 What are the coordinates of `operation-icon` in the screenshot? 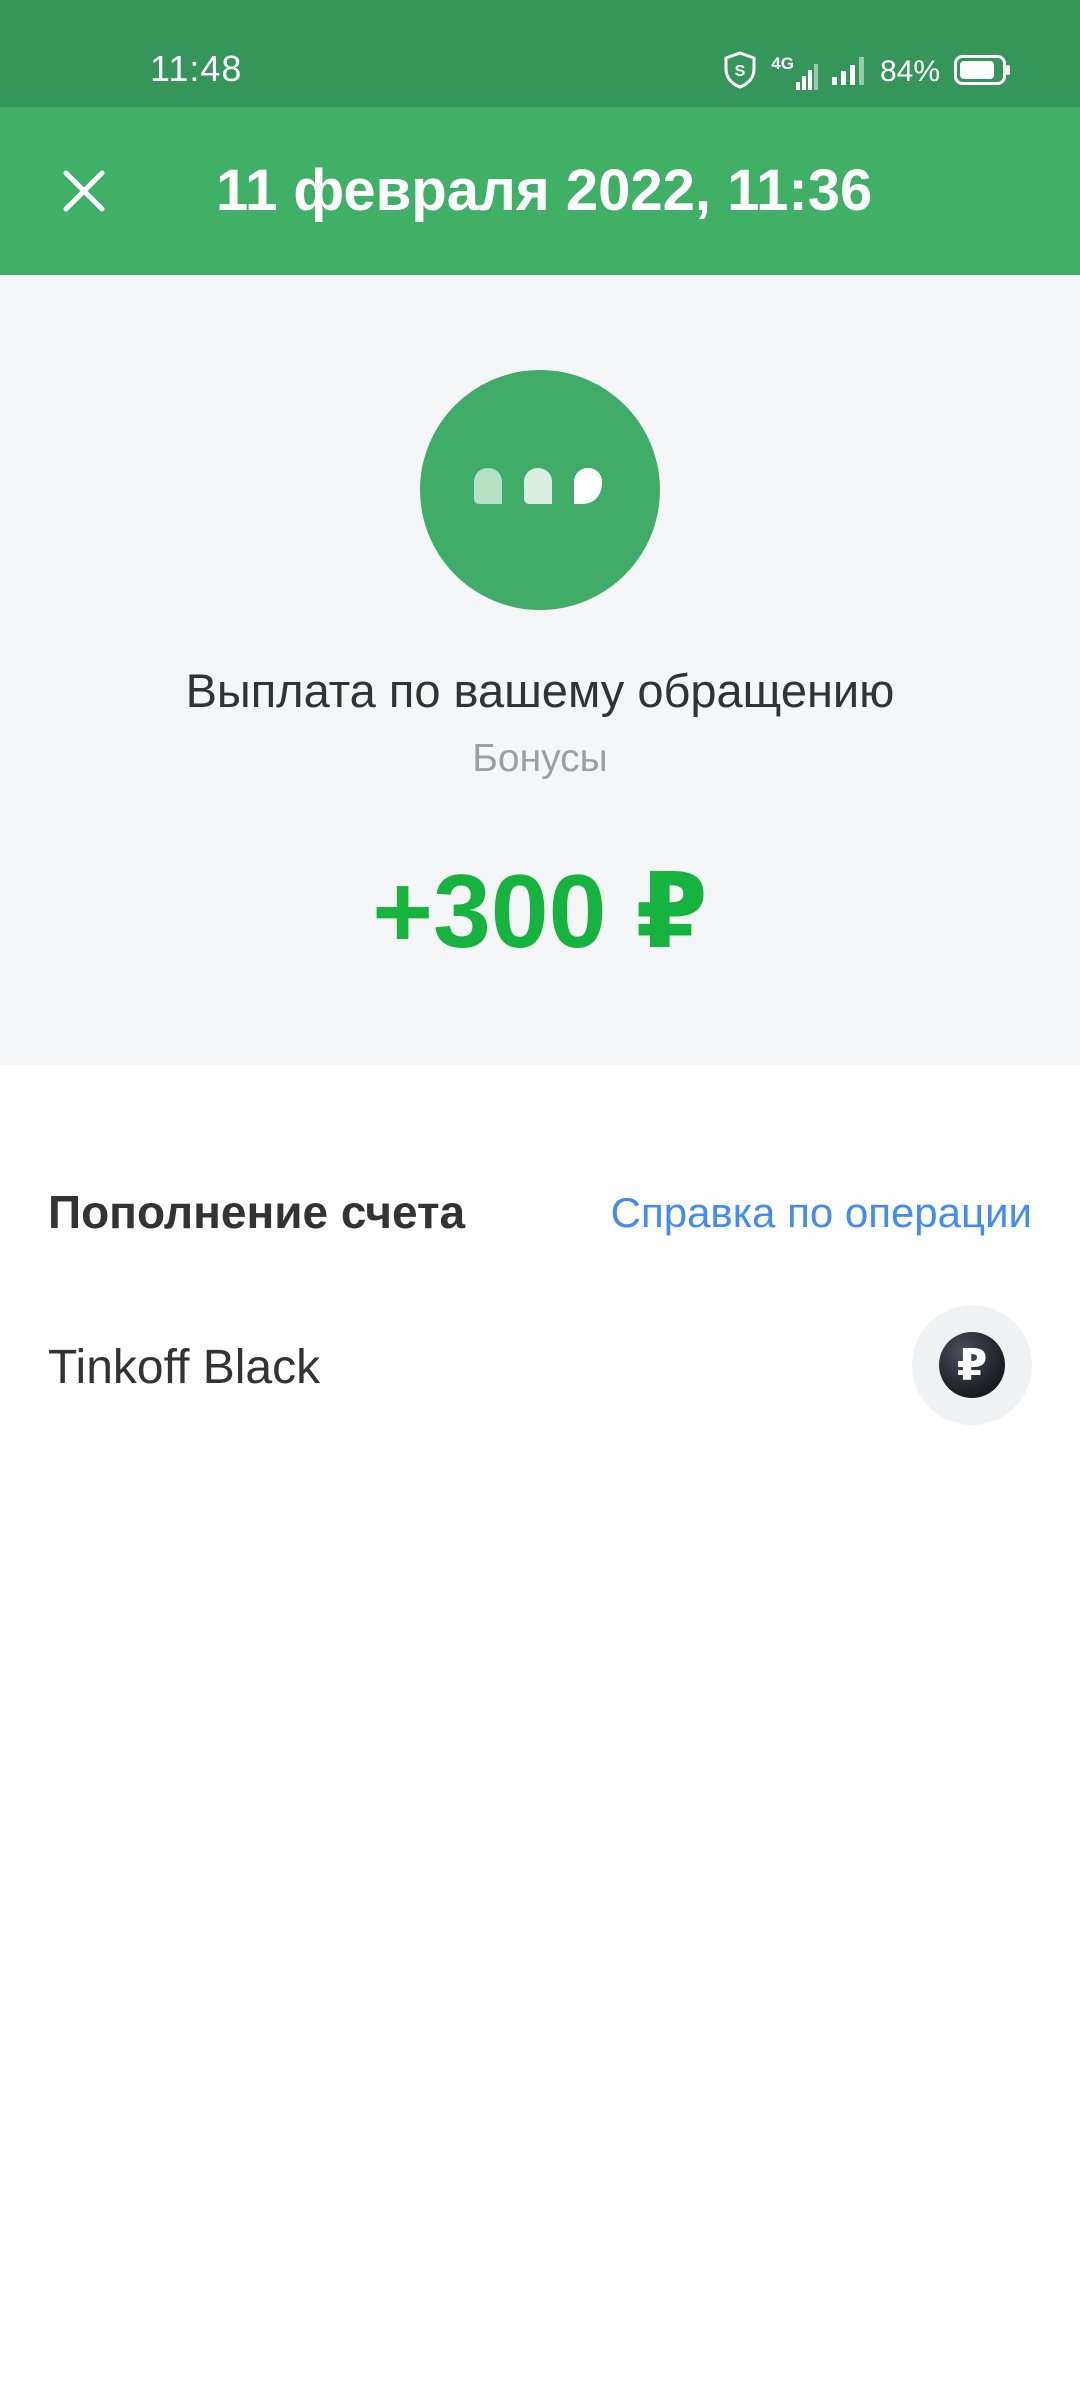 It's located at (540, 490).